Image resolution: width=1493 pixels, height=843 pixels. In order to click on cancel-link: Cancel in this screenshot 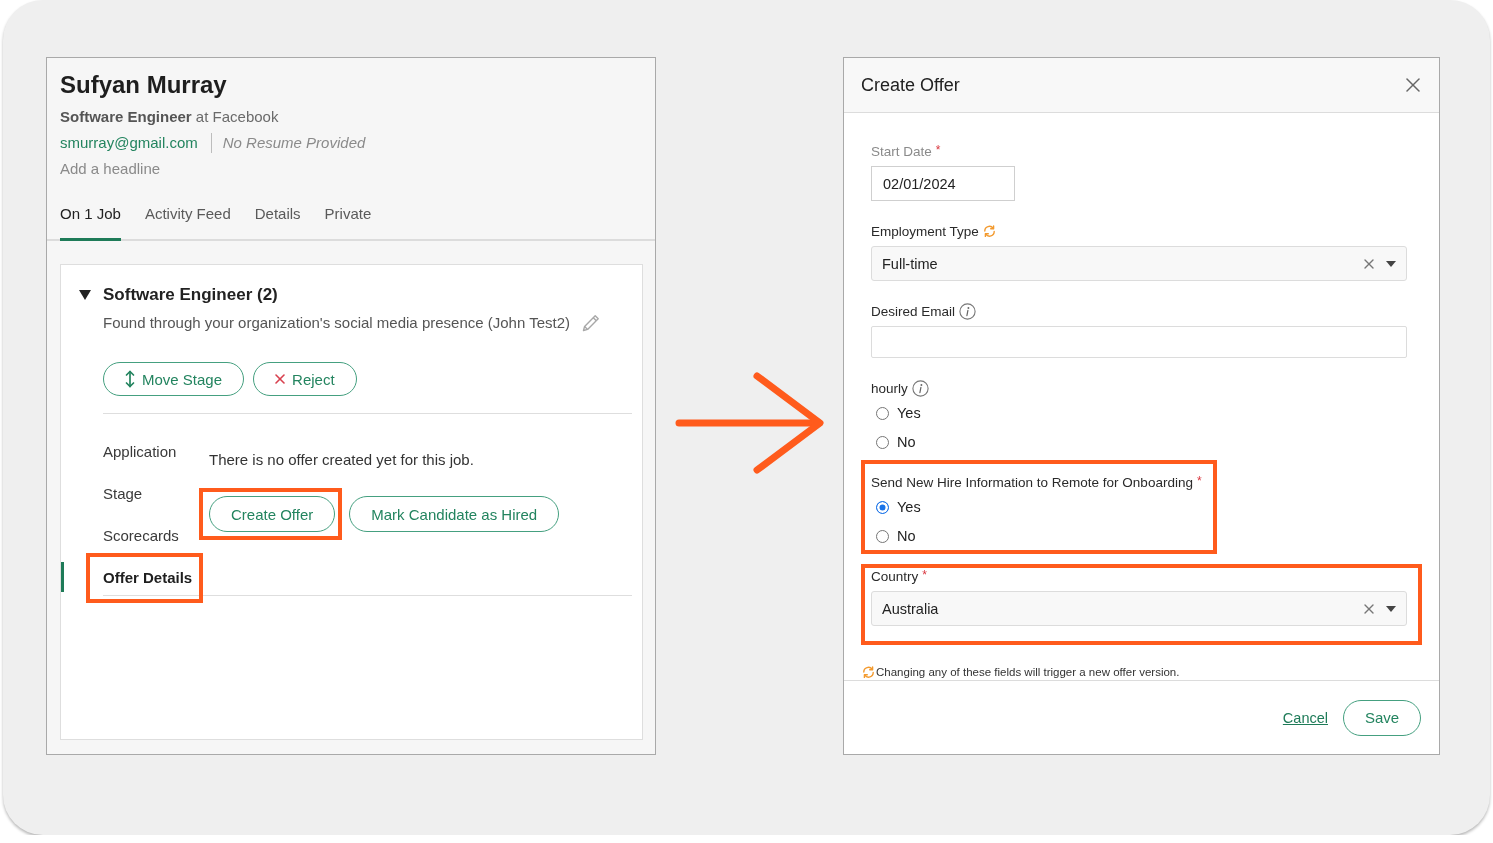, I will do `click(1305, 717)`.